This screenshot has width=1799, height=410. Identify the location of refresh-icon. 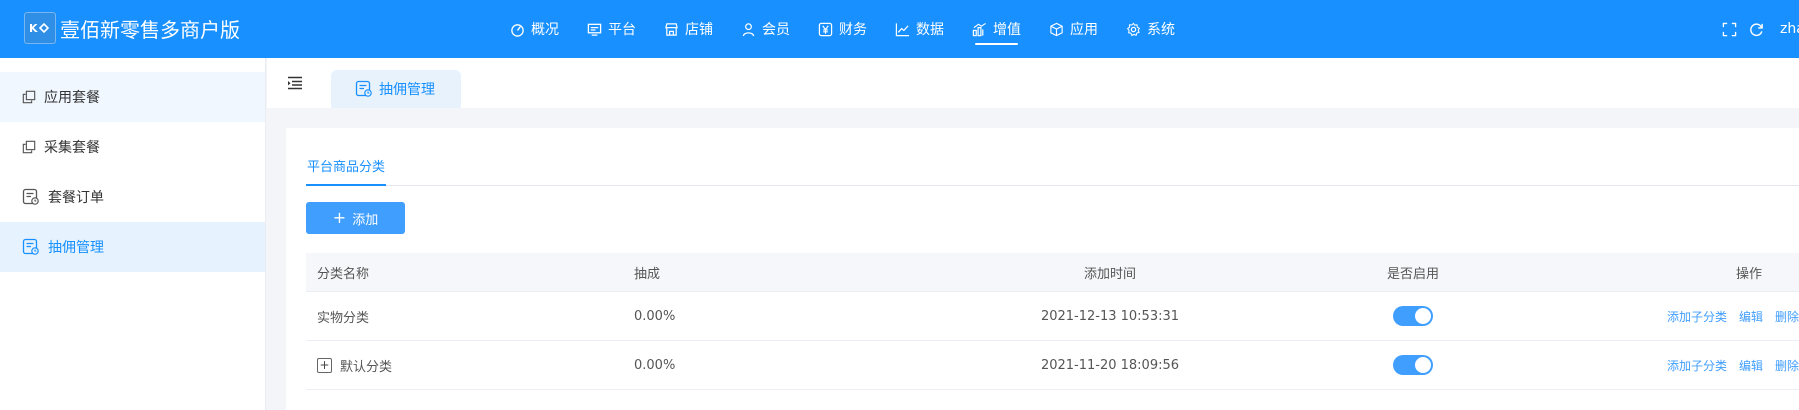
(1756, 29).